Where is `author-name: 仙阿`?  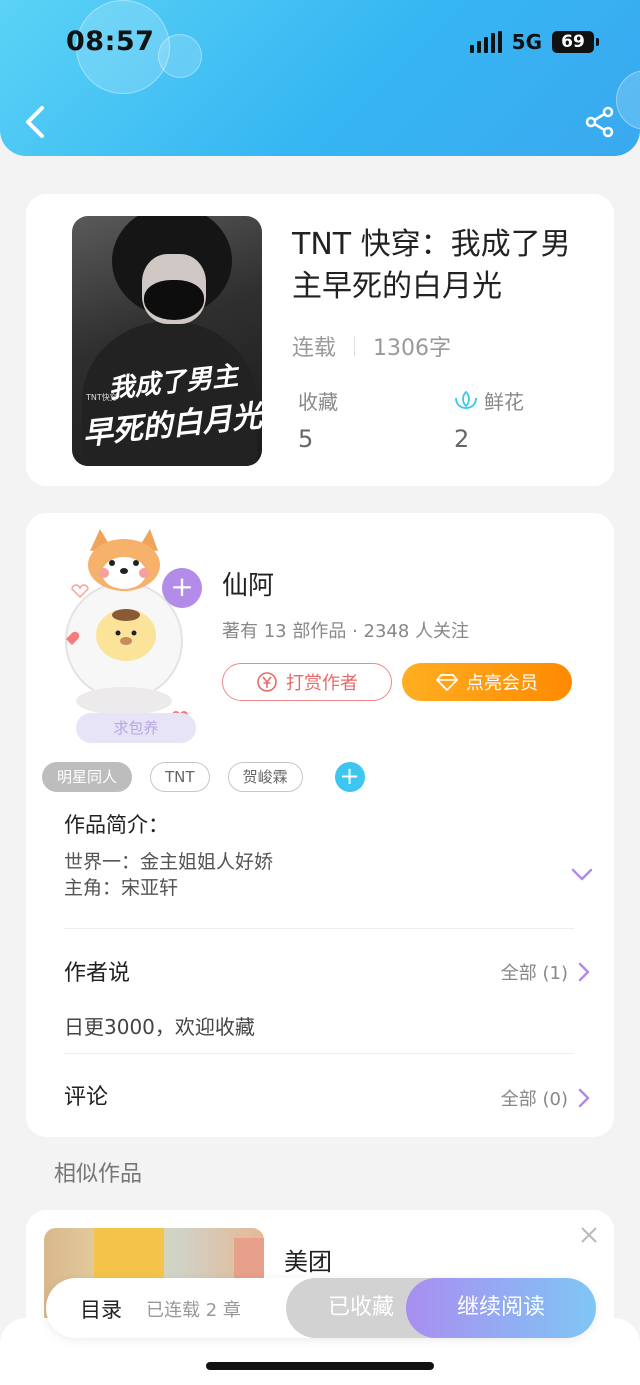 author-name: 仙阿 is located at coordinates (248, 583).